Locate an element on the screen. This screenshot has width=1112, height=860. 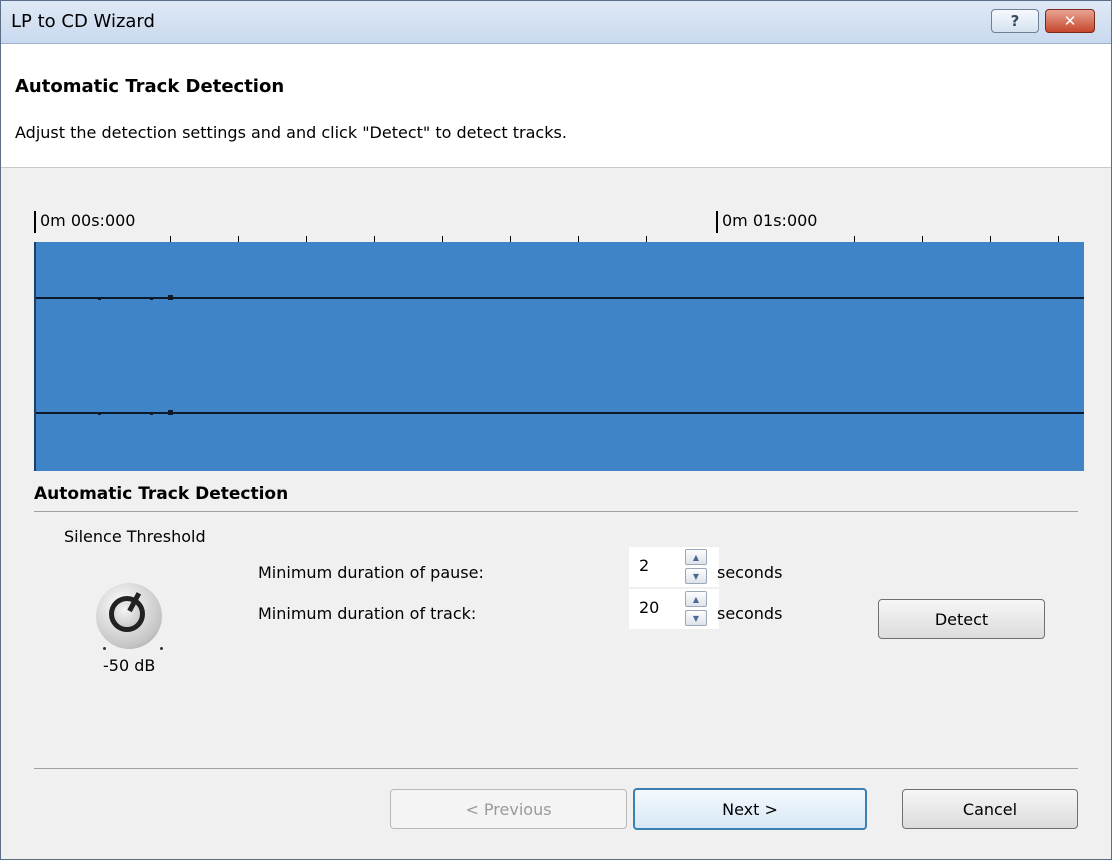
window-title: LP to CD Wizard is located at coordinates (83, 21).